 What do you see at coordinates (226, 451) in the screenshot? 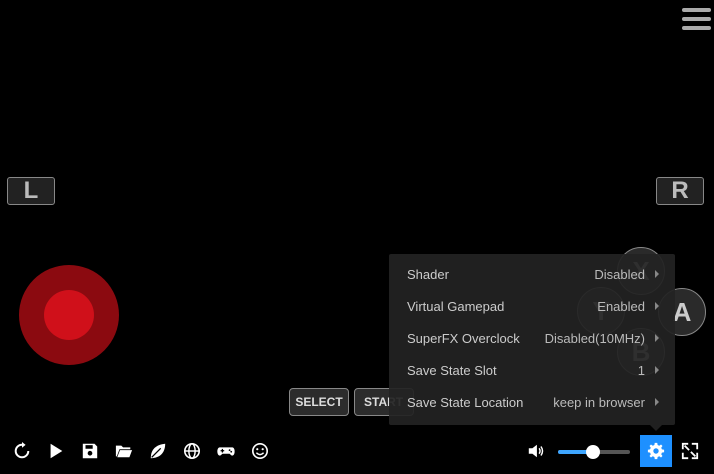
I see `gamepad-icon` at bounding box center [226, 451].